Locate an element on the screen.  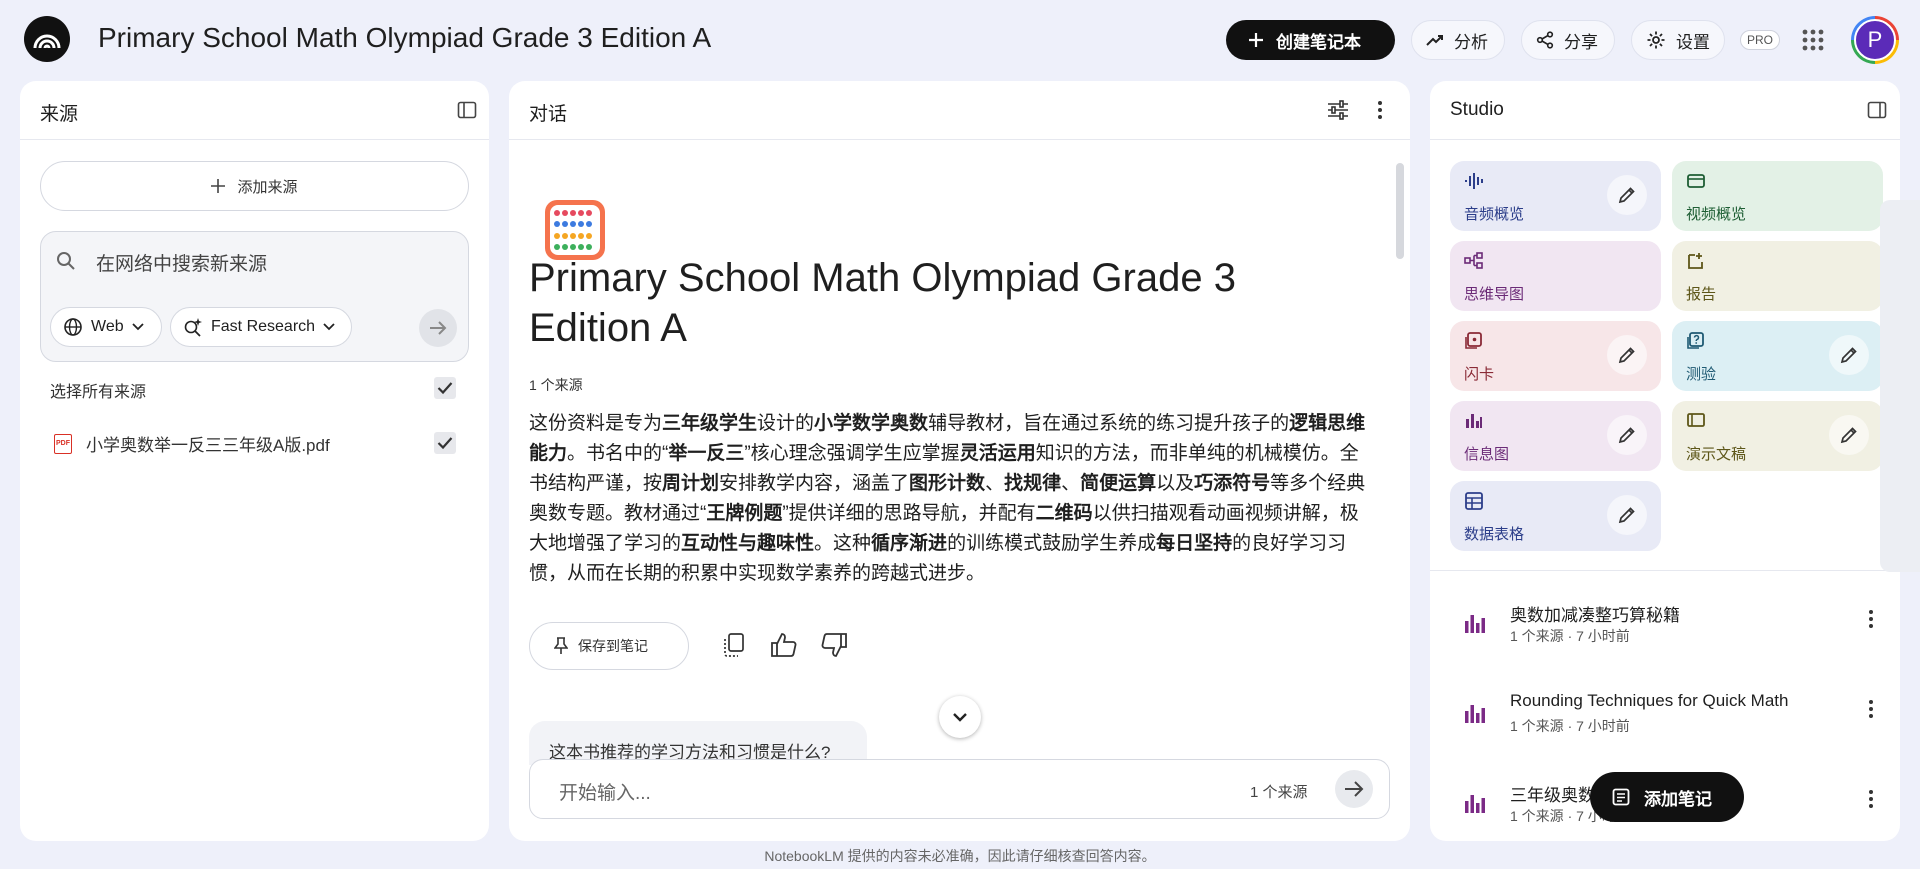
studio-tile-label: 测验 is located at coordinates (1701, 374).